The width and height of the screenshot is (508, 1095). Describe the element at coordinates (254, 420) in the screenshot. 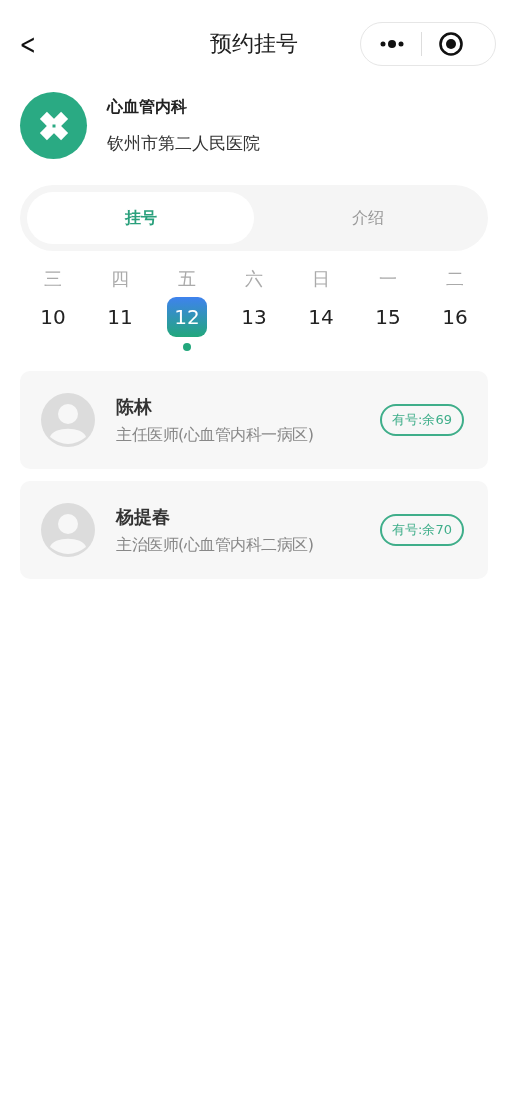

I see `doctor-card: 陈林 主任医师(心血管内科一病区) 有号:余69` at that location.